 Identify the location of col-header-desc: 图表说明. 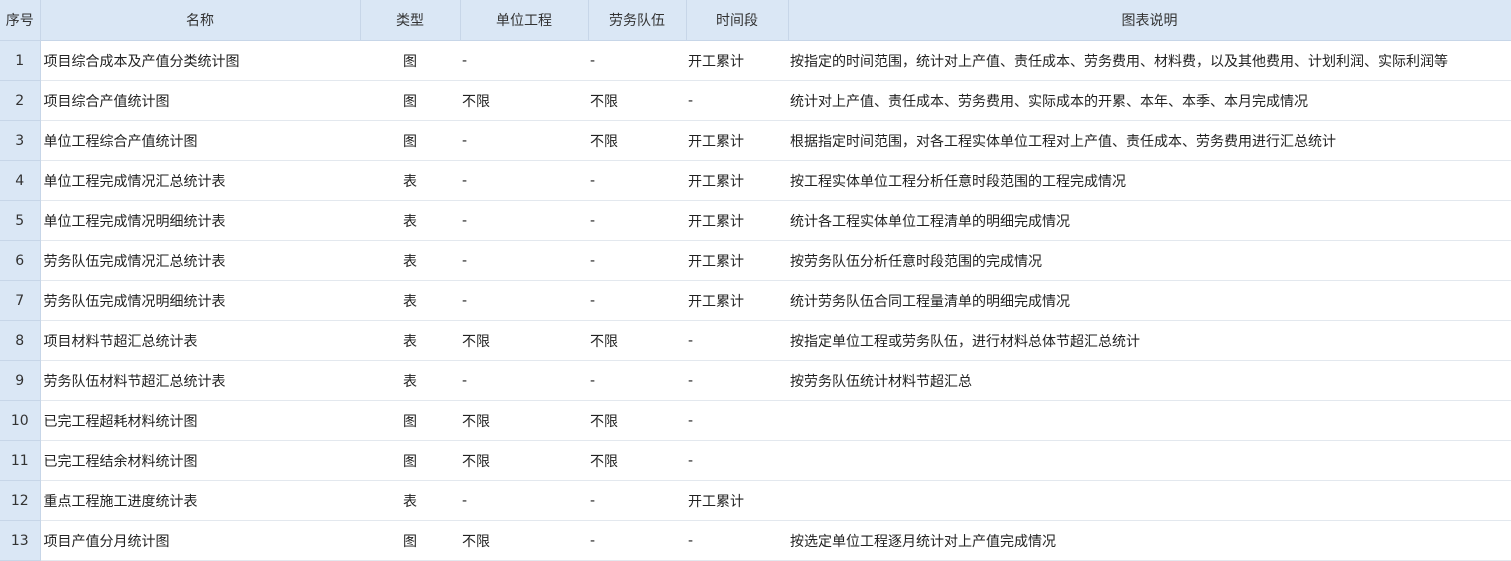
(1149, 20).